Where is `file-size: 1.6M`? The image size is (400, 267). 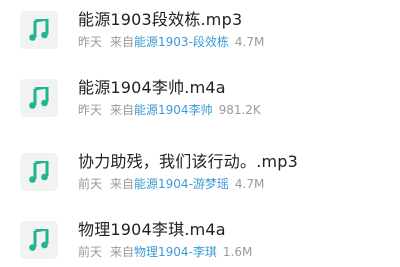
file-size: 1.6M is located at coordinates (237, 252).